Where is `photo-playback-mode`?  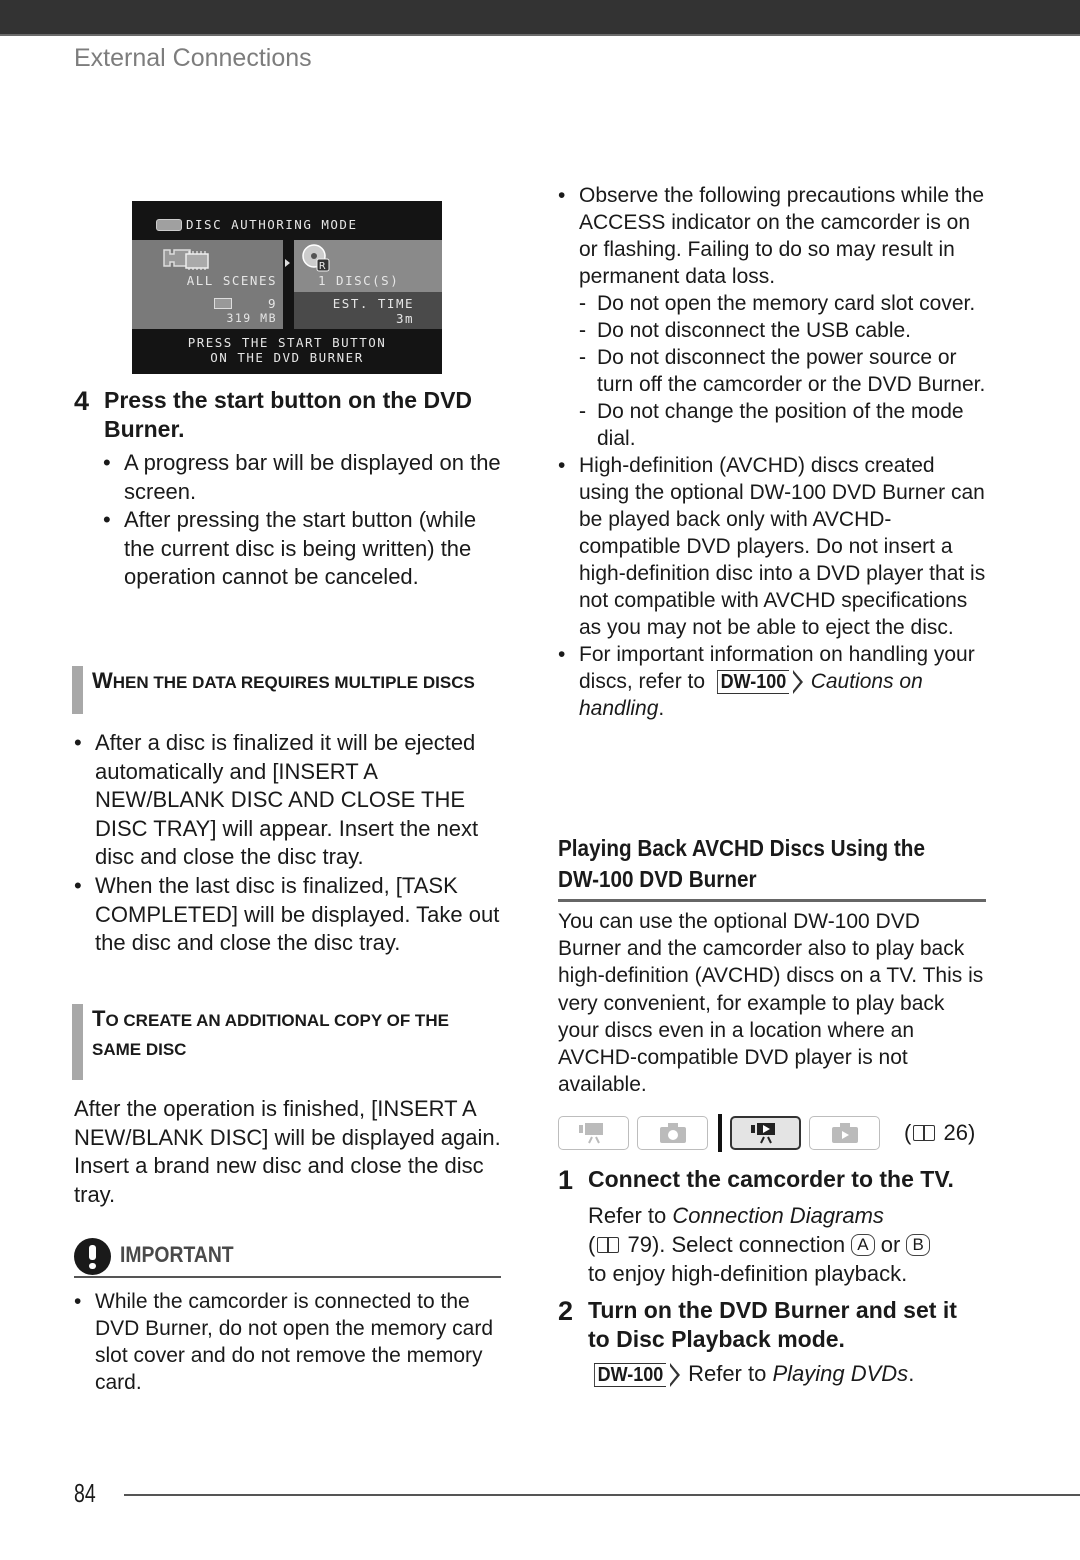 photo-playback-mode is located at coordinates (844, 1133).